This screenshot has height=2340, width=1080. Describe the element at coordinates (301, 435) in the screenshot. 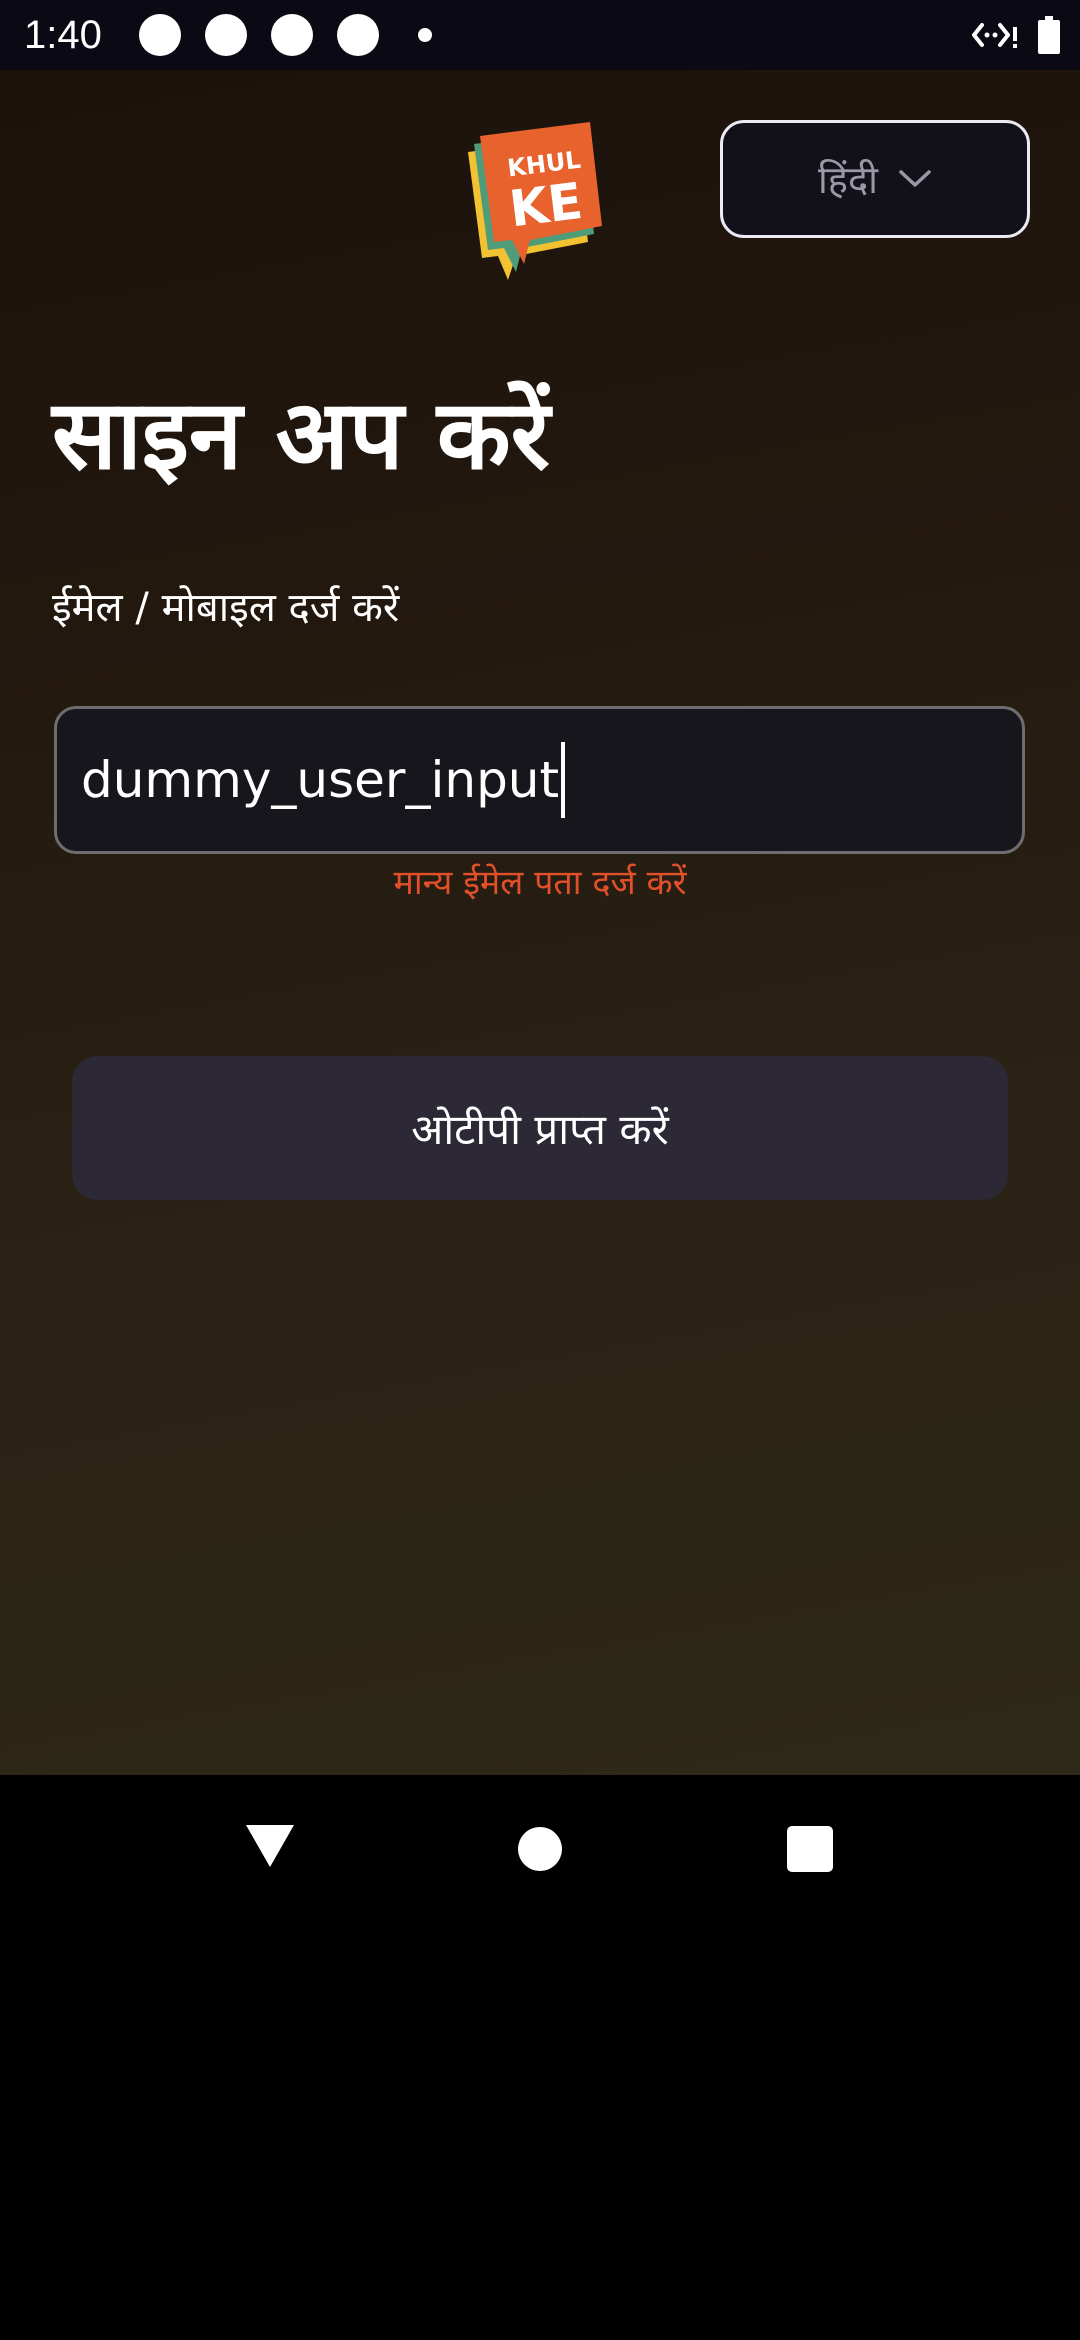

I see `page-title: साइन अप करें` at that location.